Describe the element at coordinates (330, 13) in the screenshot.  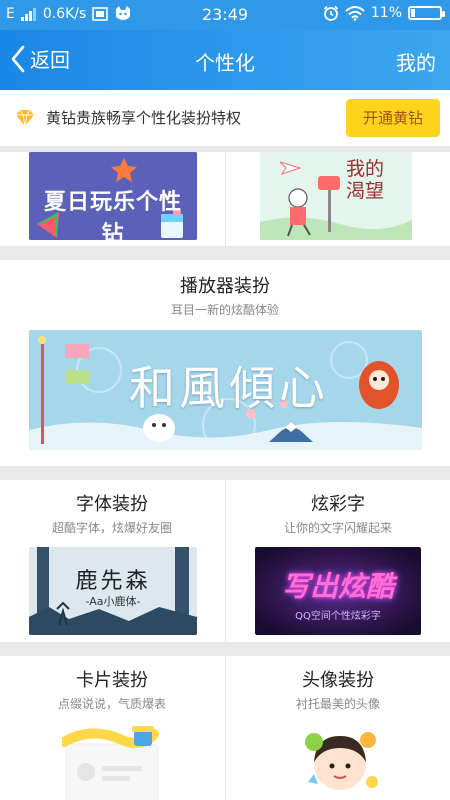
I see `alarm-icon` at that location.